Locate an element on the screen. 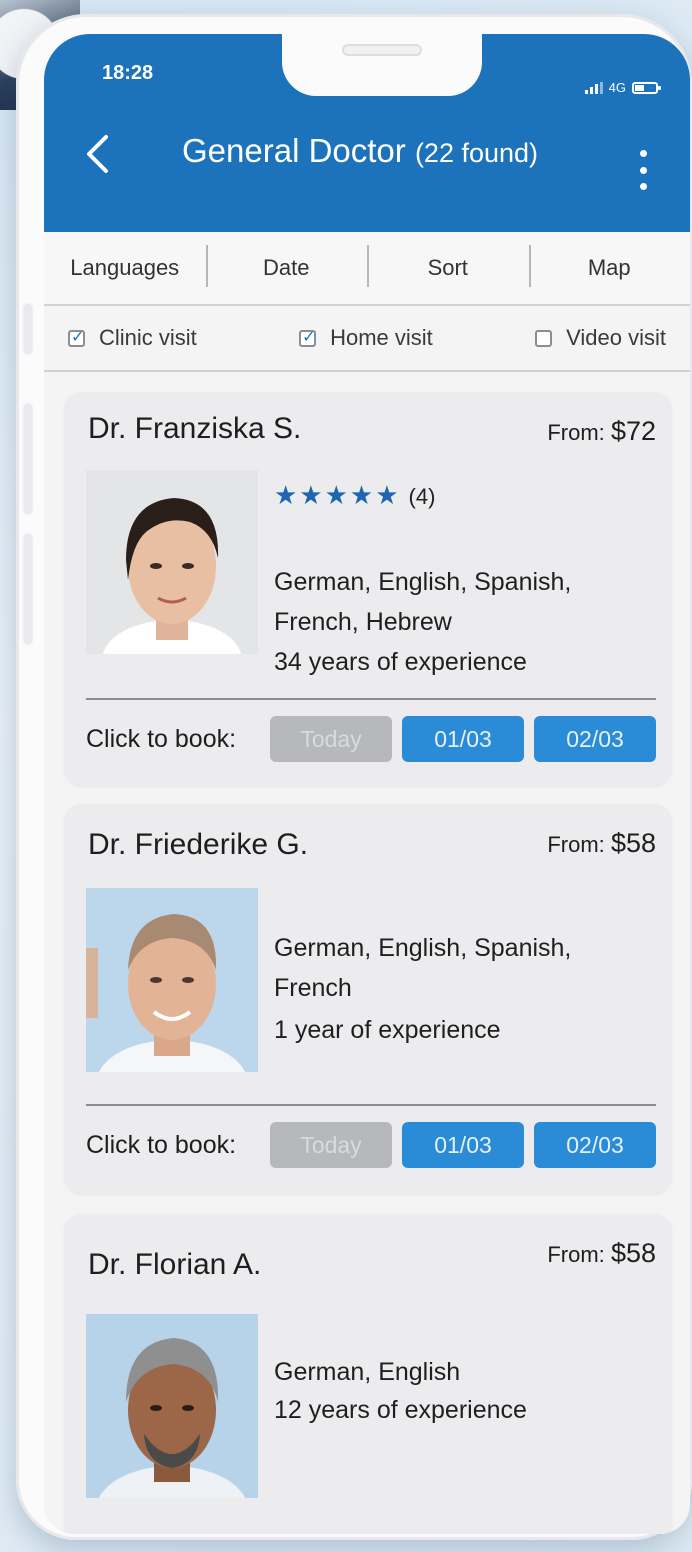 This screenshot has width=692, height=1552. visit-option-video: Video visit is located at coordinates (600, 338).